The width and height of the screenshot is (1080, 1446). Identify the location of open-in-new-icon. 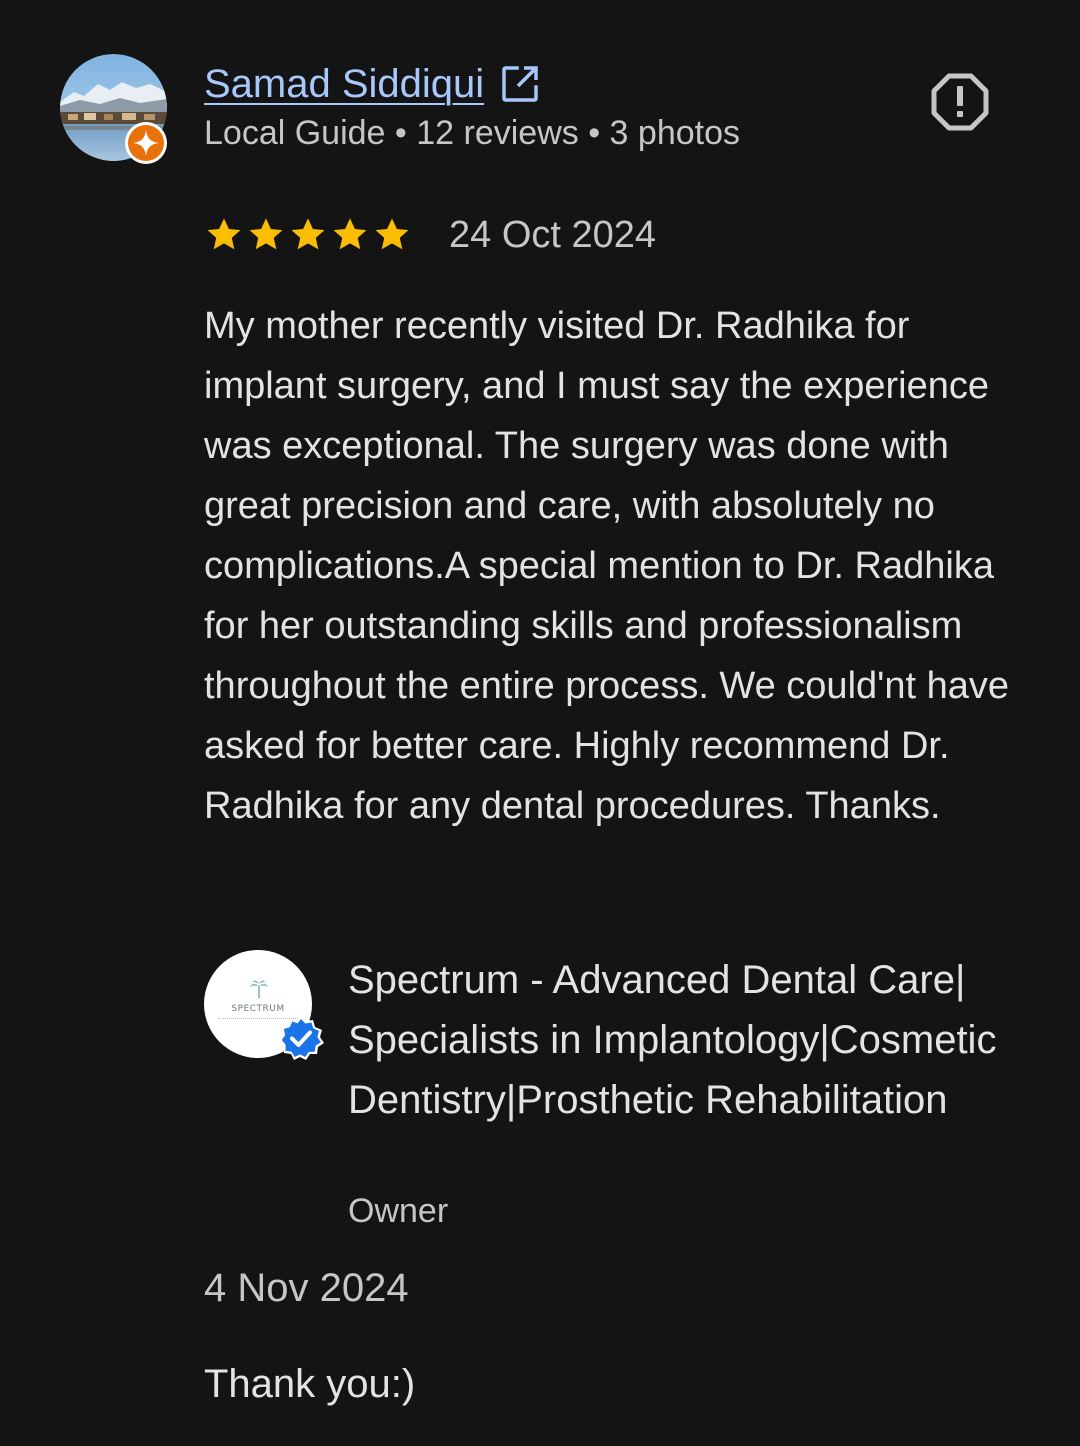
(520, 84).